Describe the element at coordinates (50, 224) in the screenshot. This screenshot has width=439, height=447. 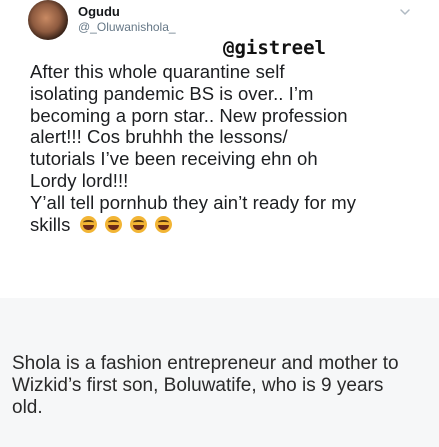
I see `tweet-line-text: skills` at that location.